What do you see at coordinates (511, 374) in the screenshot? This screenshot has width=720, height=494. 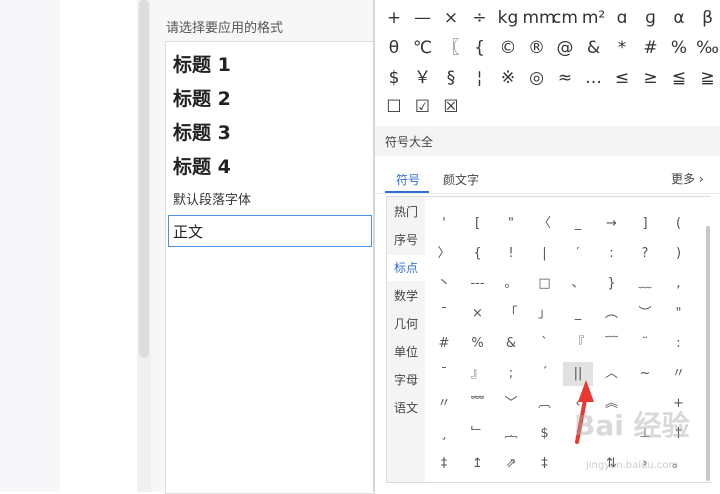 I see `symbol-cell: ;` at bounding box center [511, 374].